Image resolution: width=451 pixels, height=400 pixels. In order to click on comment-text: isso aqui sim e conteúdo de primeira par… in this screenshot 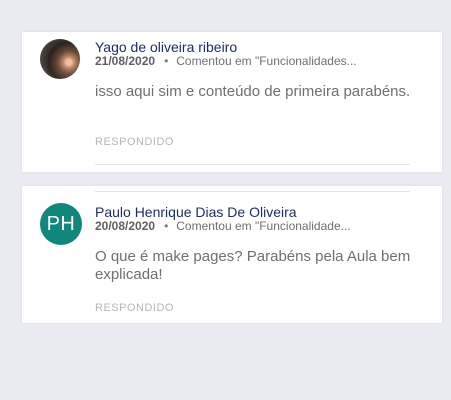, I will do `click(253, 91)`.